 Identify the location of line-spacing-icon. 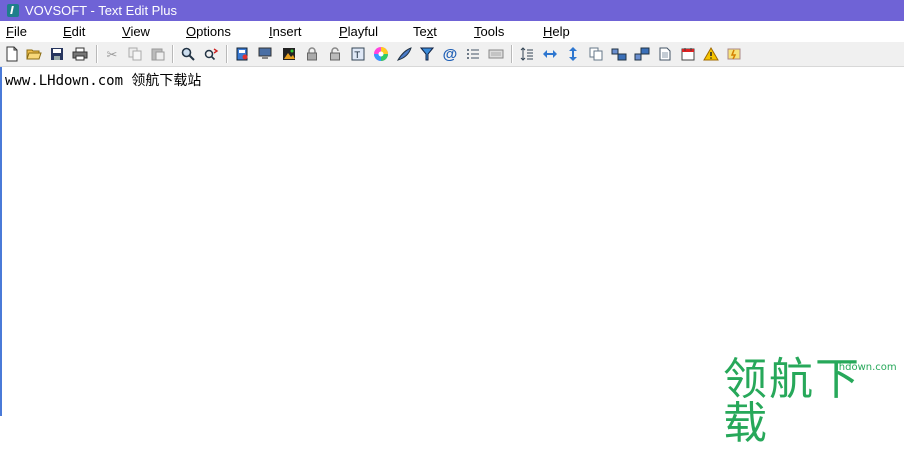
(527, 54).